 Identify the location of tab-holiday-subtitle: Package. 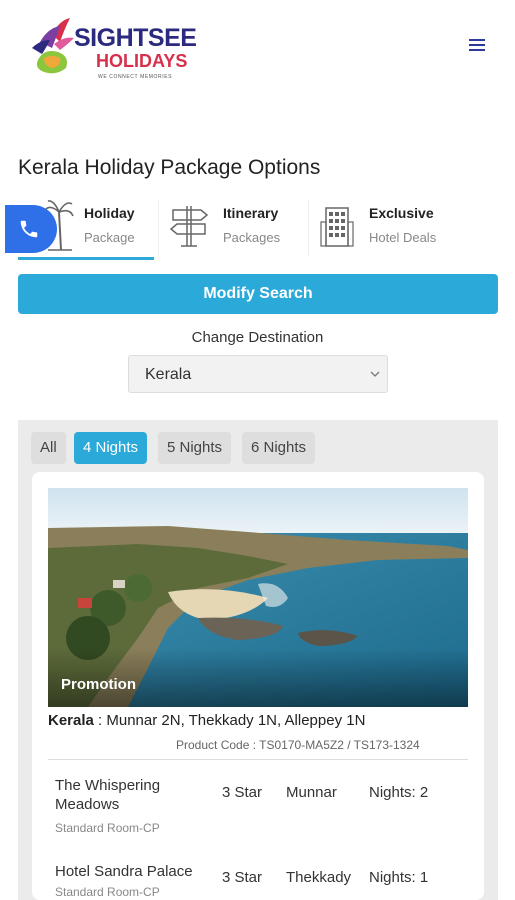
(109, 237).